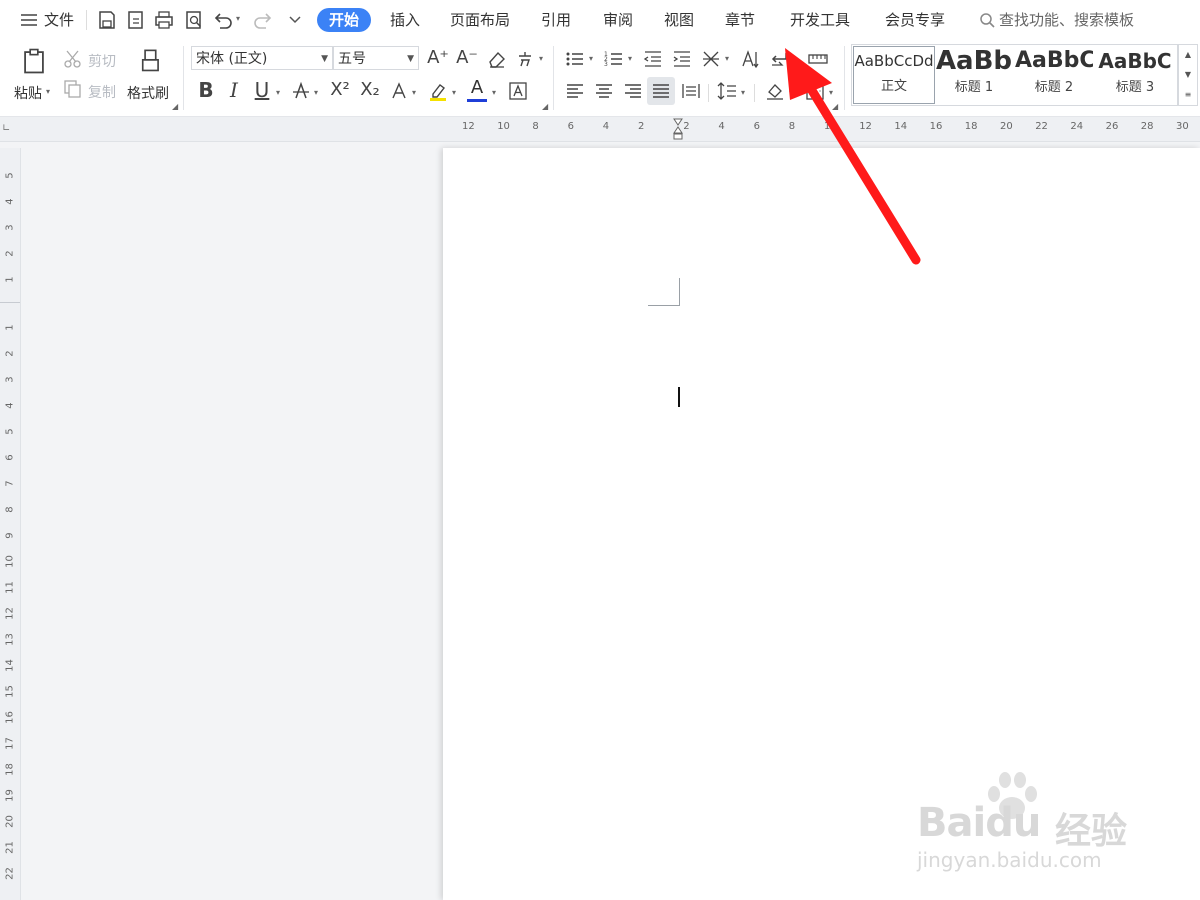 This screenshot has width=1200, height=900. I want to click on tab-insert: 插入, so click(405, 20).